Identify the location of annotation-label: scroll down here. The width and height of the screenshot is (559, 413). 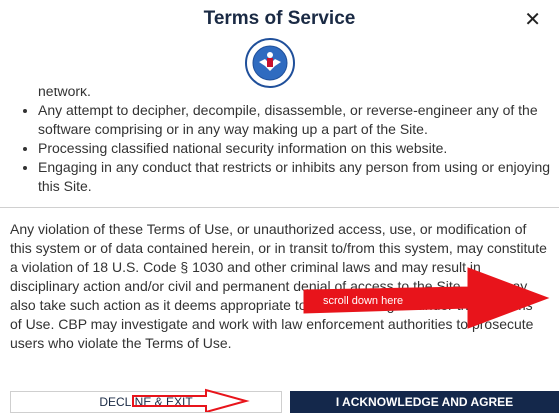
(363, 301).